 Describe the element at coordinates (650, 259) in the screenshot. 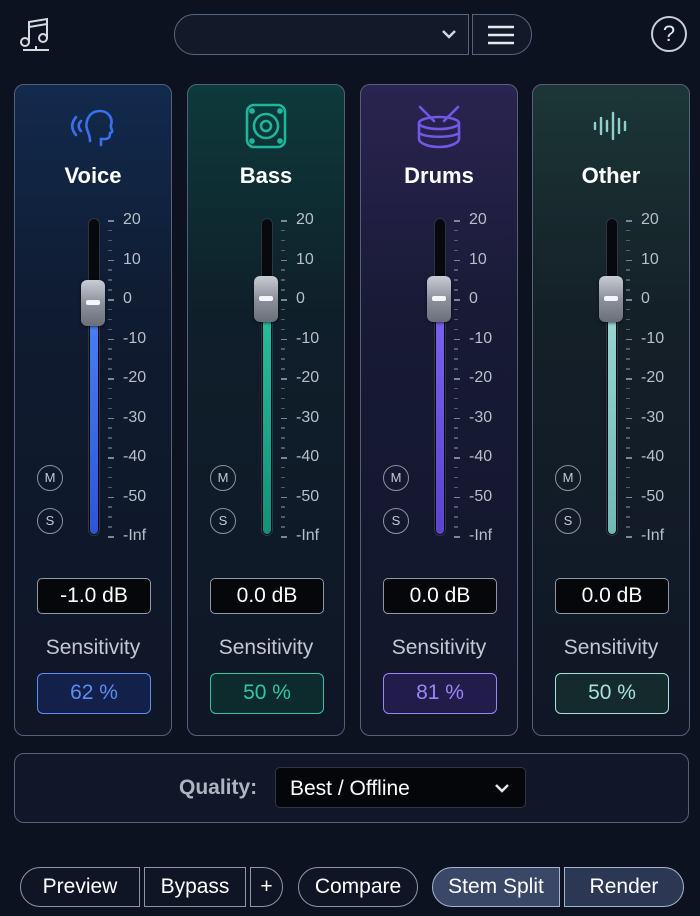

I see `scale-label: 10` at that location.